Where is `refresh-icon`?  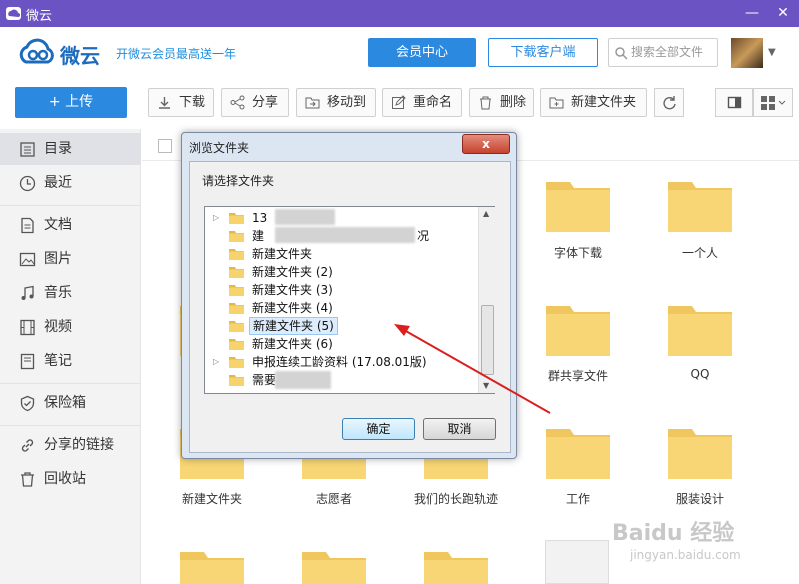 refresh-icon is located at coordinates (669, 103).